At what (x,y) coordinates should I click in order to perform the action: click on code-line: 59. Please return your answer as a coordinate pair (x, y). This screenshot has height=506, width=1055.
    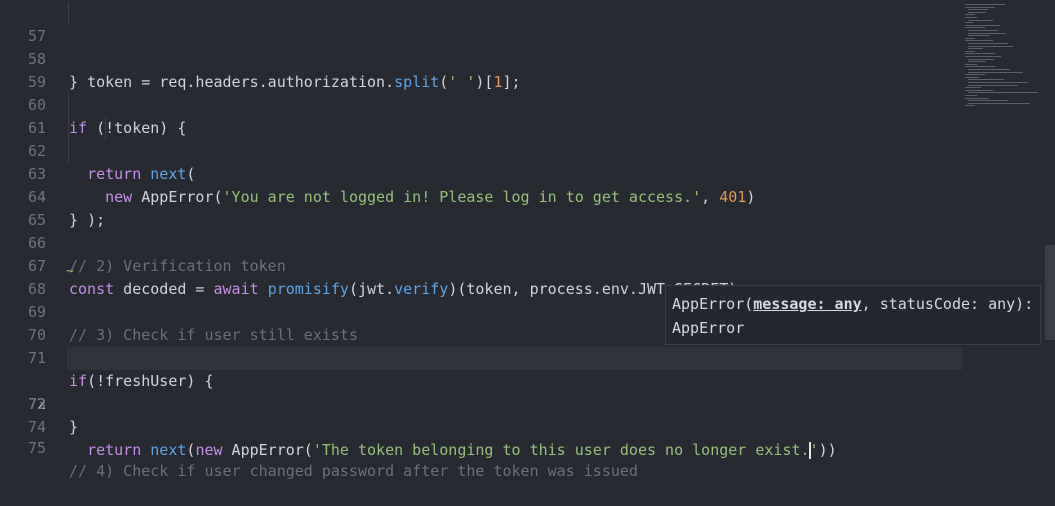
    Looking at the image, I should click on (520, 69).